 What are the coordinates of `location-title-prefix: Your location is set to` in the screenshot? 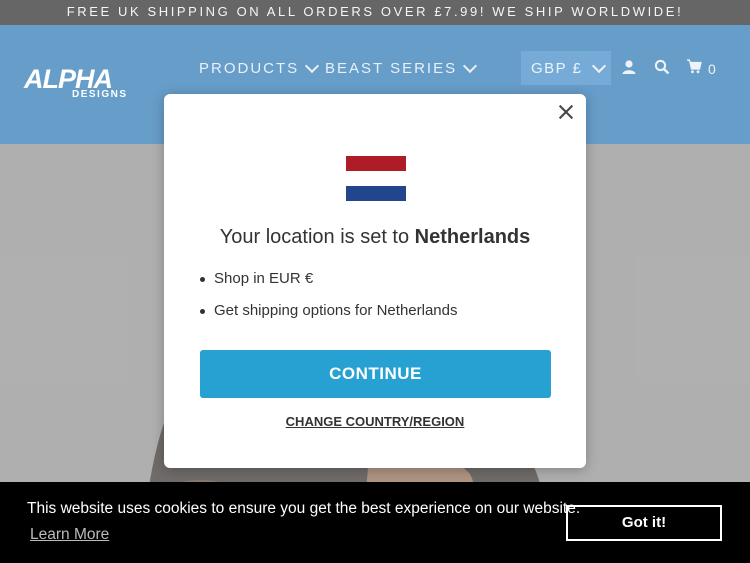 It's located at (314, 237).